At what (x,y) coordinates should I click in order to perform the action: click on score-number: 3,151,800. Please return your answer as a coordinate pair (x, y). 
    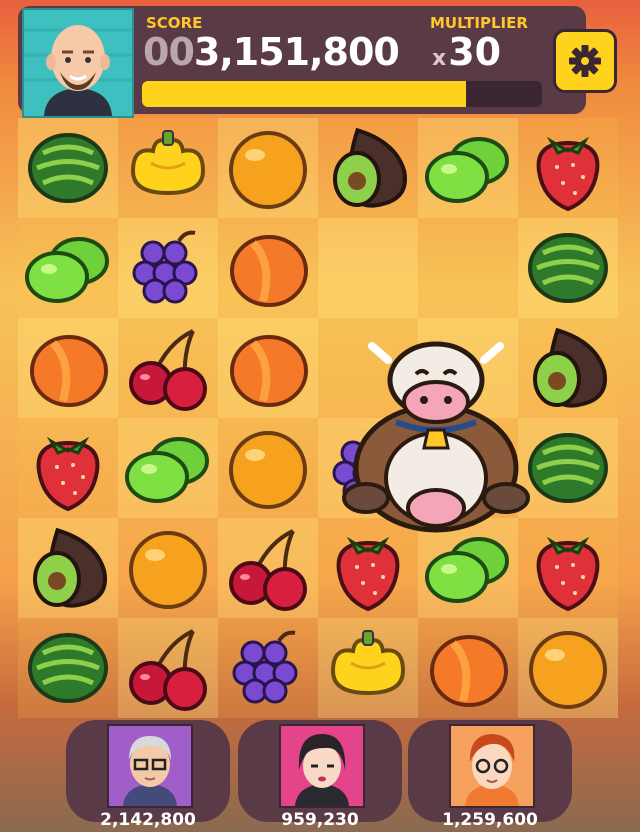
    Looking at the image, I should click on (296, 52).